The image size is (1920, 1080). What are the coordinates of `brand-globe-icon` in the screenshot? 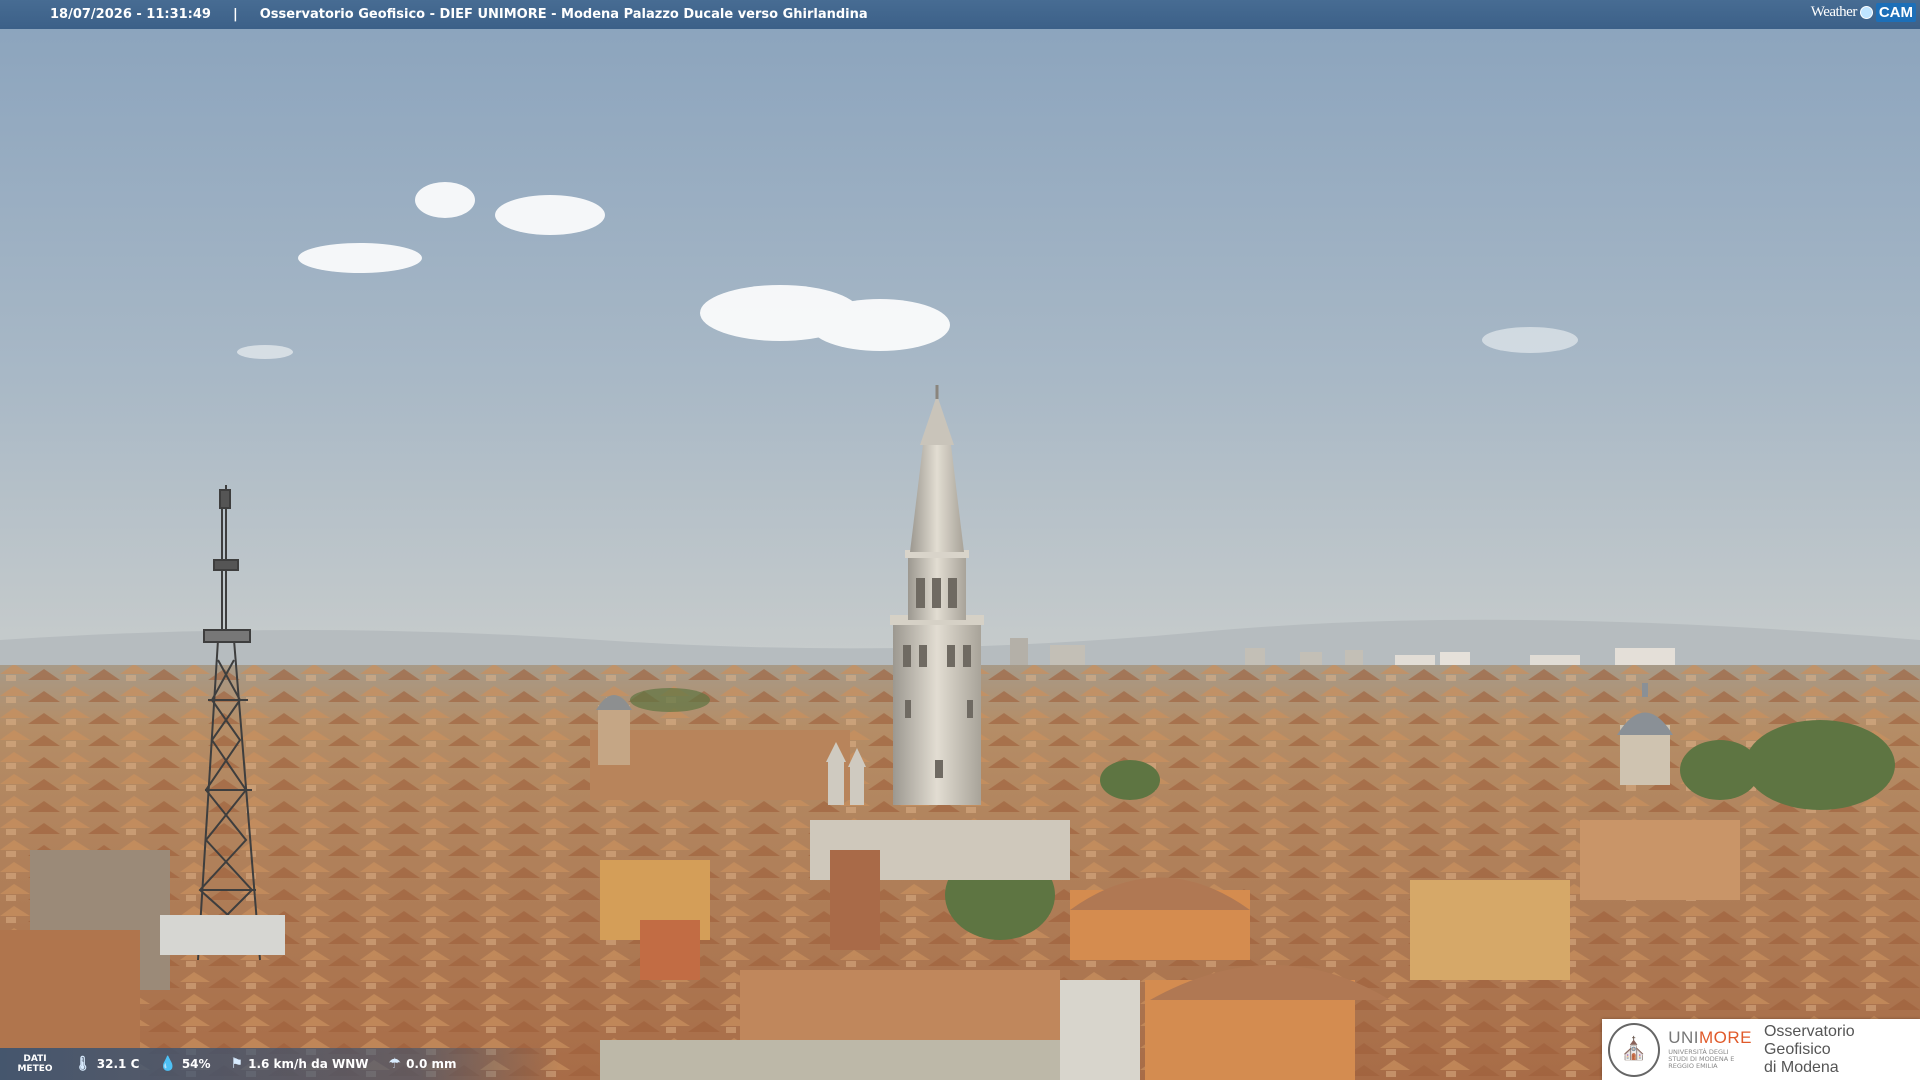 It's located at (1866, 12).